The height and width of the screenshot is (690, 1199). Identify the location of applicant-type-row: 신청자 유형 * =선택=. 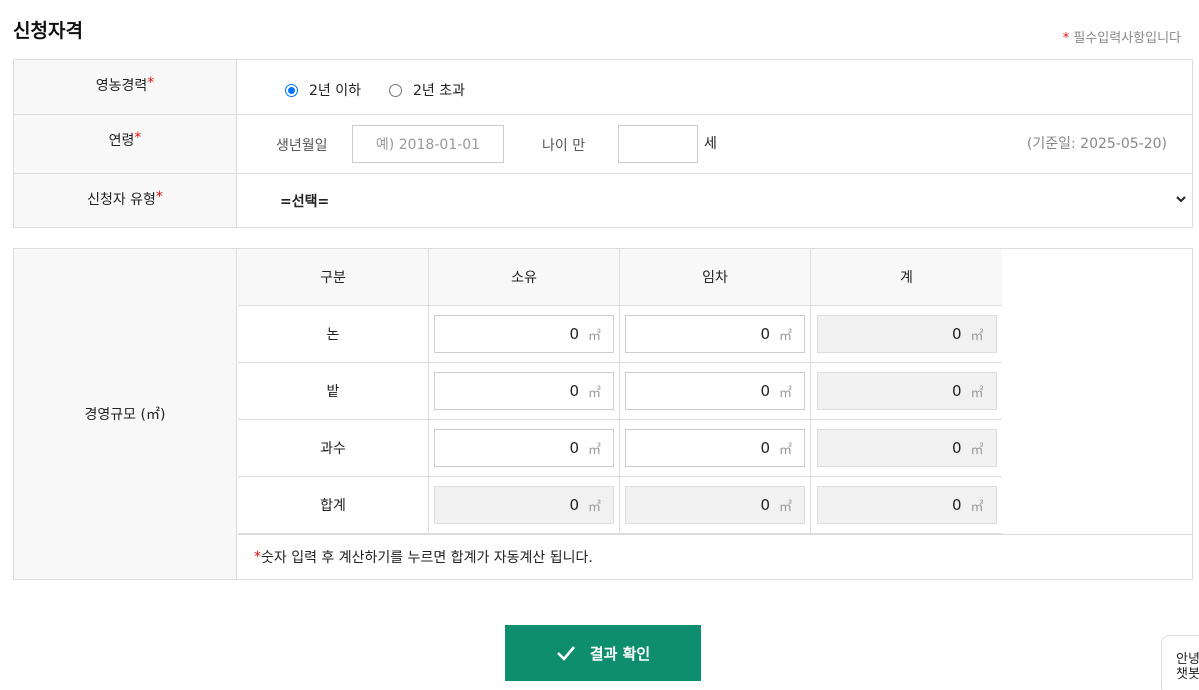
(603, 200).